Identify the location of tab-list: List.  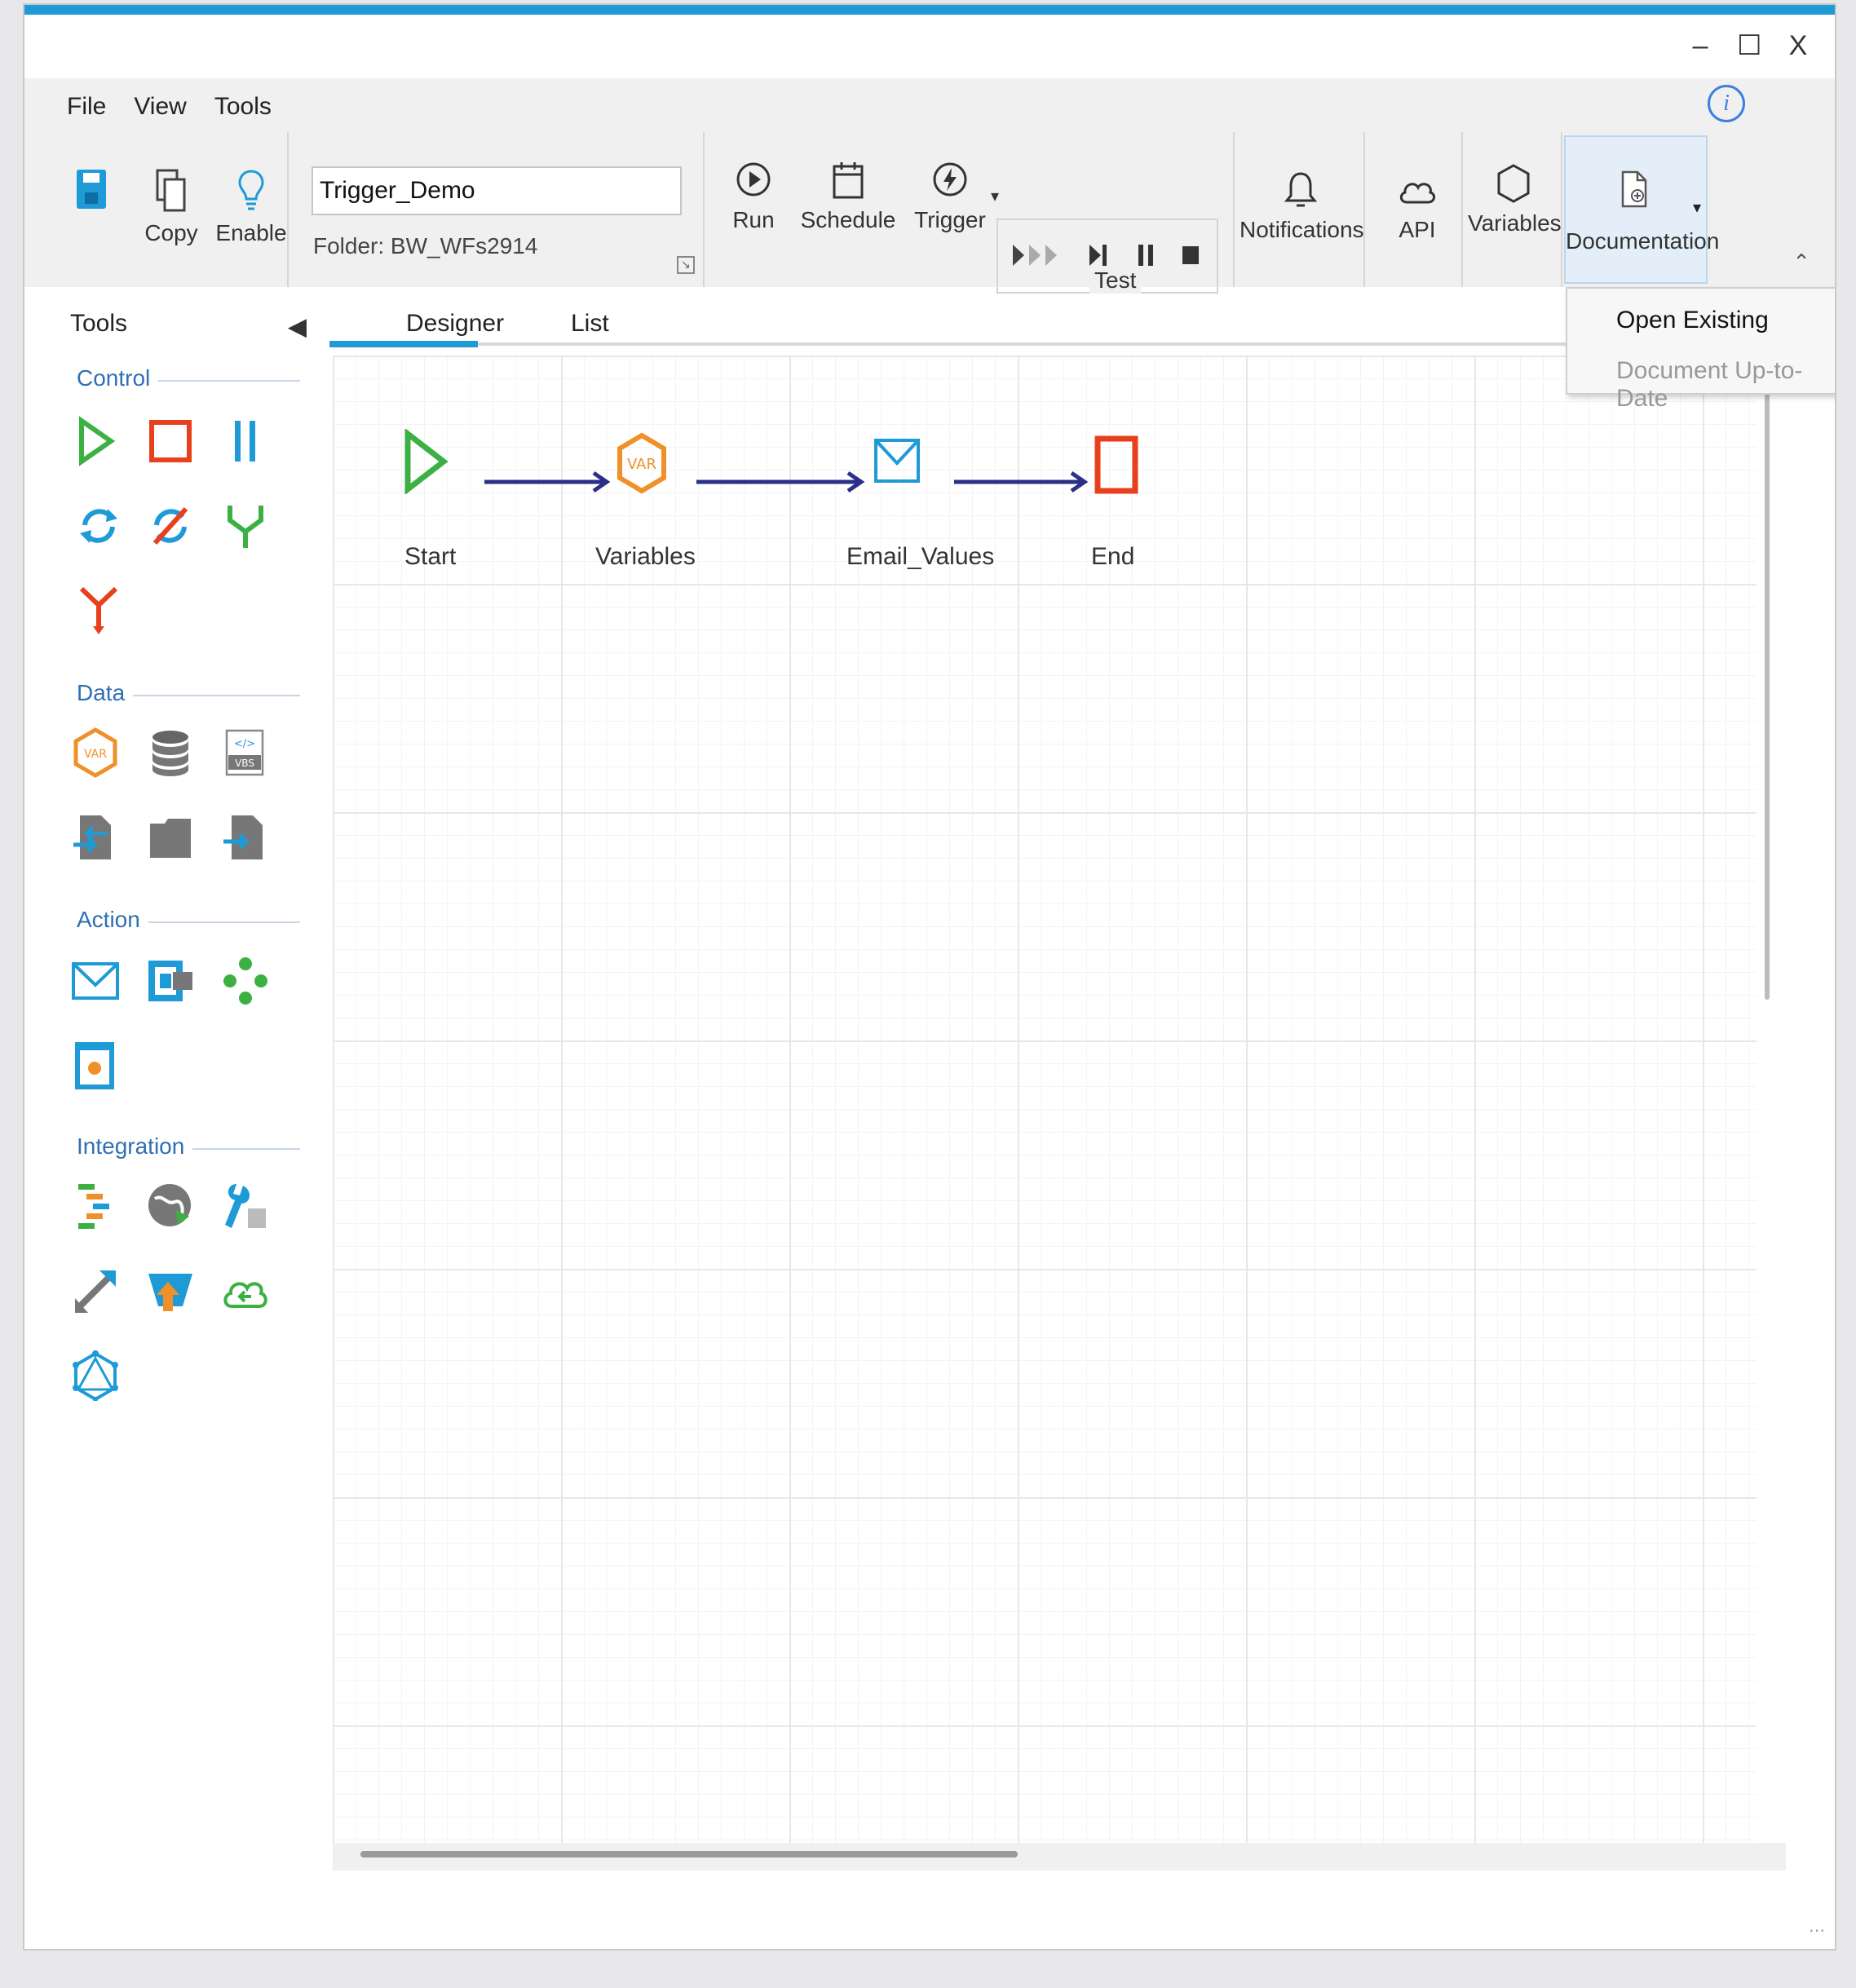
(590, 324).